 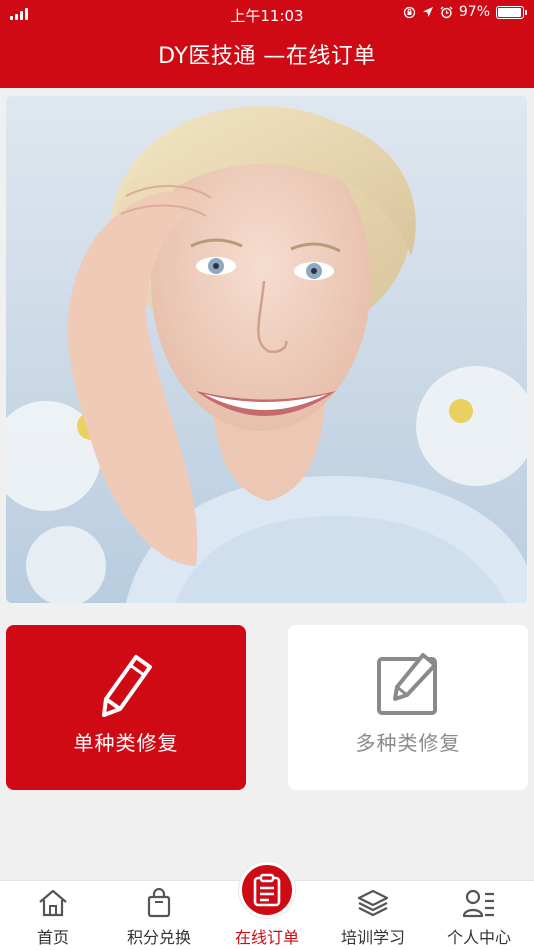 I want to click on tab-points-exchange: 积分兑换, so click(x=159, y=915).